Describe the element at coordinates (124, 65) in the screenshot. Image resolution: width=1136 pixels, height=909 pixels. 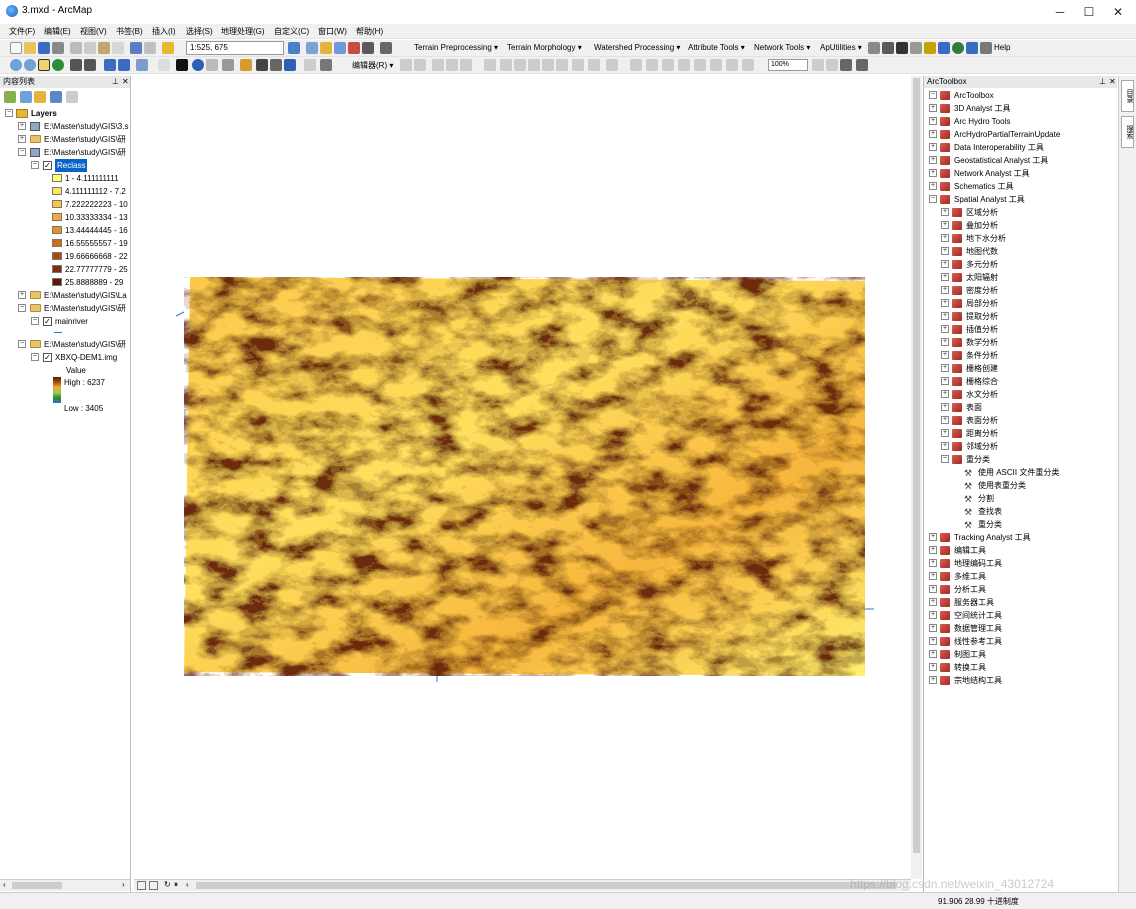
I see `forward-extent-icon` at that location.